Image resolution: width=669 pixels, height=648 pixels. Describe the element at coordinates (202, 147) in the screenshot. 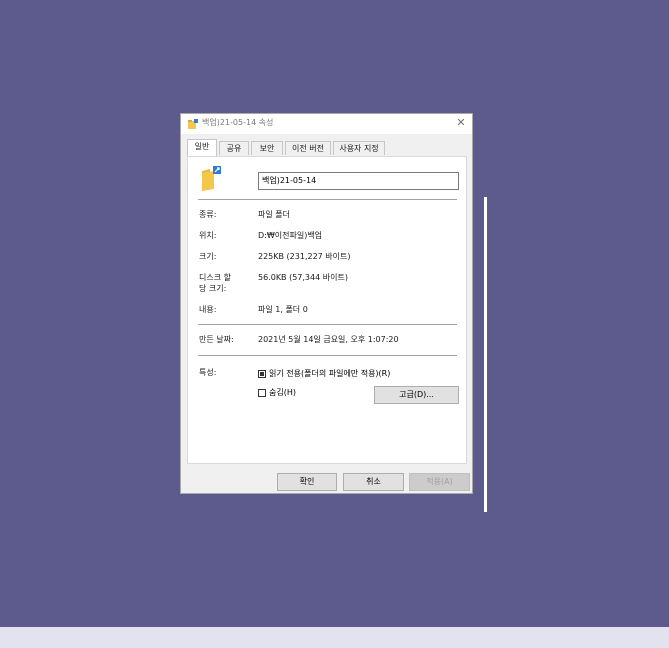

I see `tab-general: 일반` at that location.